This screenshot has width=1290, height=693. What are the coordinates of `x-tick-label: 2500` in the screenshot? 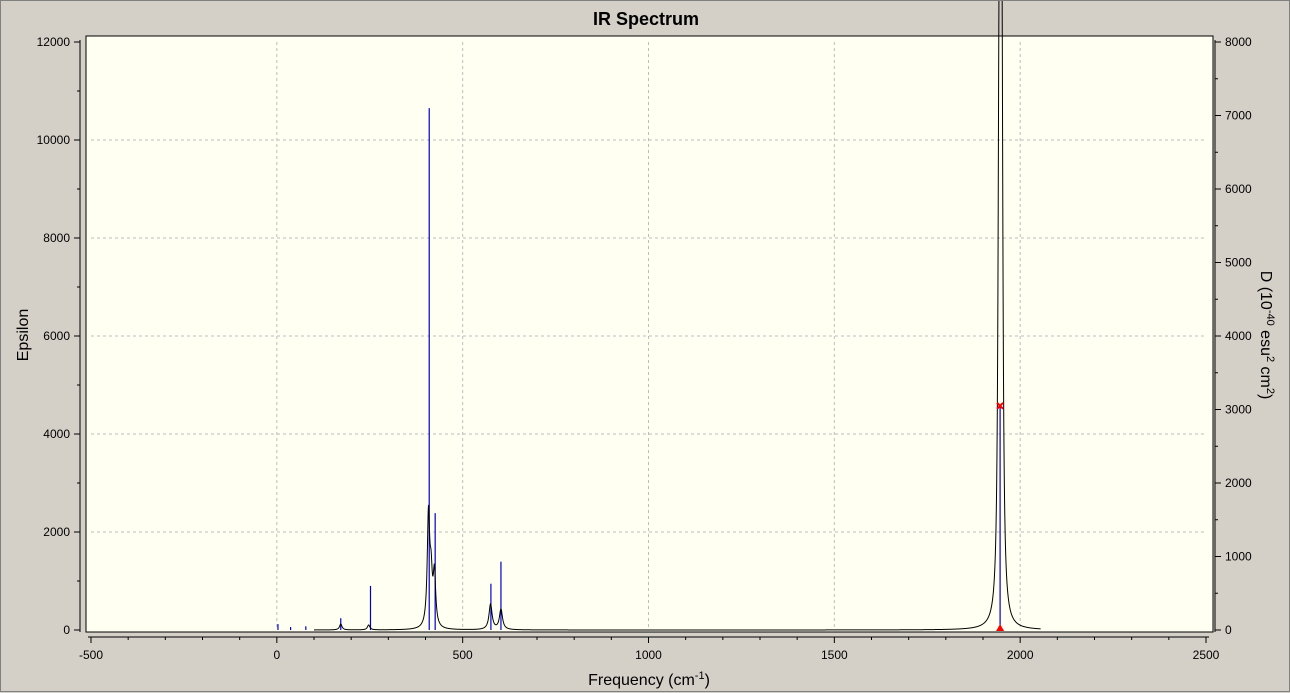 It's located at (1206, 655).